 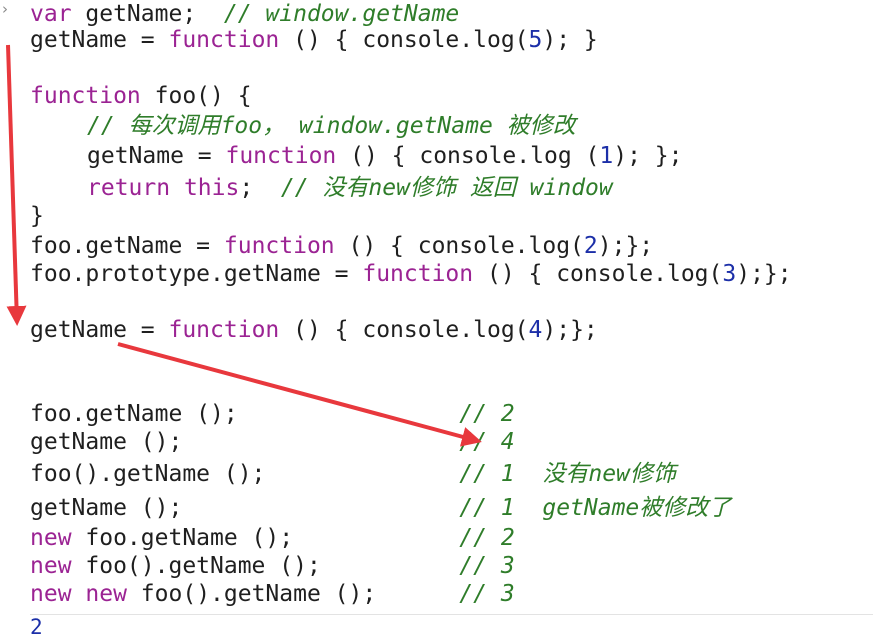 What do you see at coordinates (299, 394) in the screenshot?
I see `annotation-arrow-diagonal` at bounding box center [299, 394].